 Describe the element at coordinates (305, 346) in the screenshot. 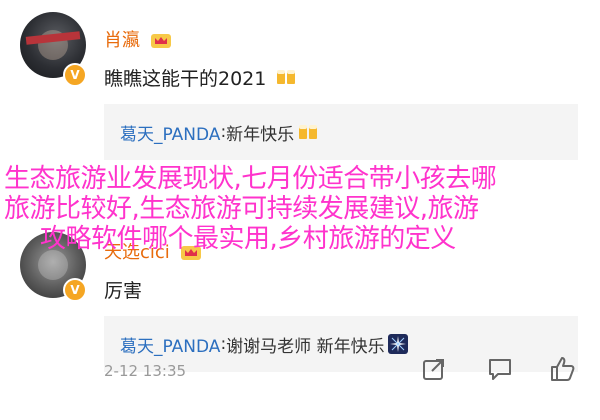

I see `reply-text: 谢谢马老师 新年快乐` at that location.